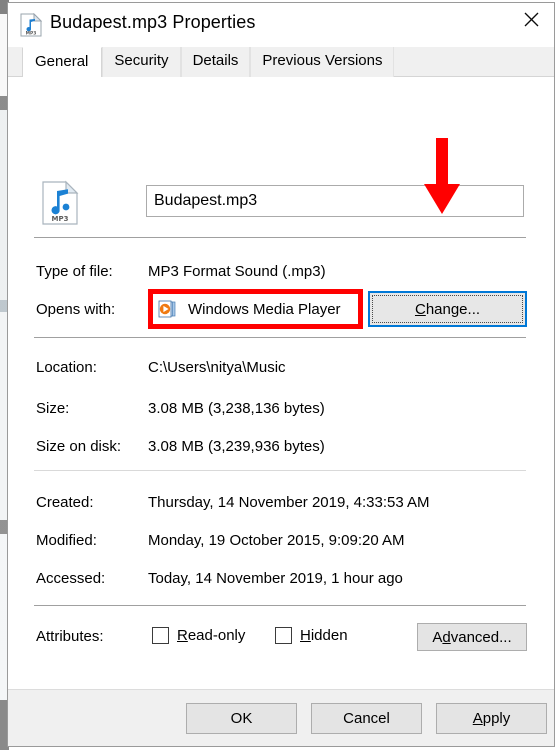 The image size is (557, 750). What do you see at coordinates (283, 635) in the screenshot?
I see `hidden-checkbox` at bounding box center [283, 635].